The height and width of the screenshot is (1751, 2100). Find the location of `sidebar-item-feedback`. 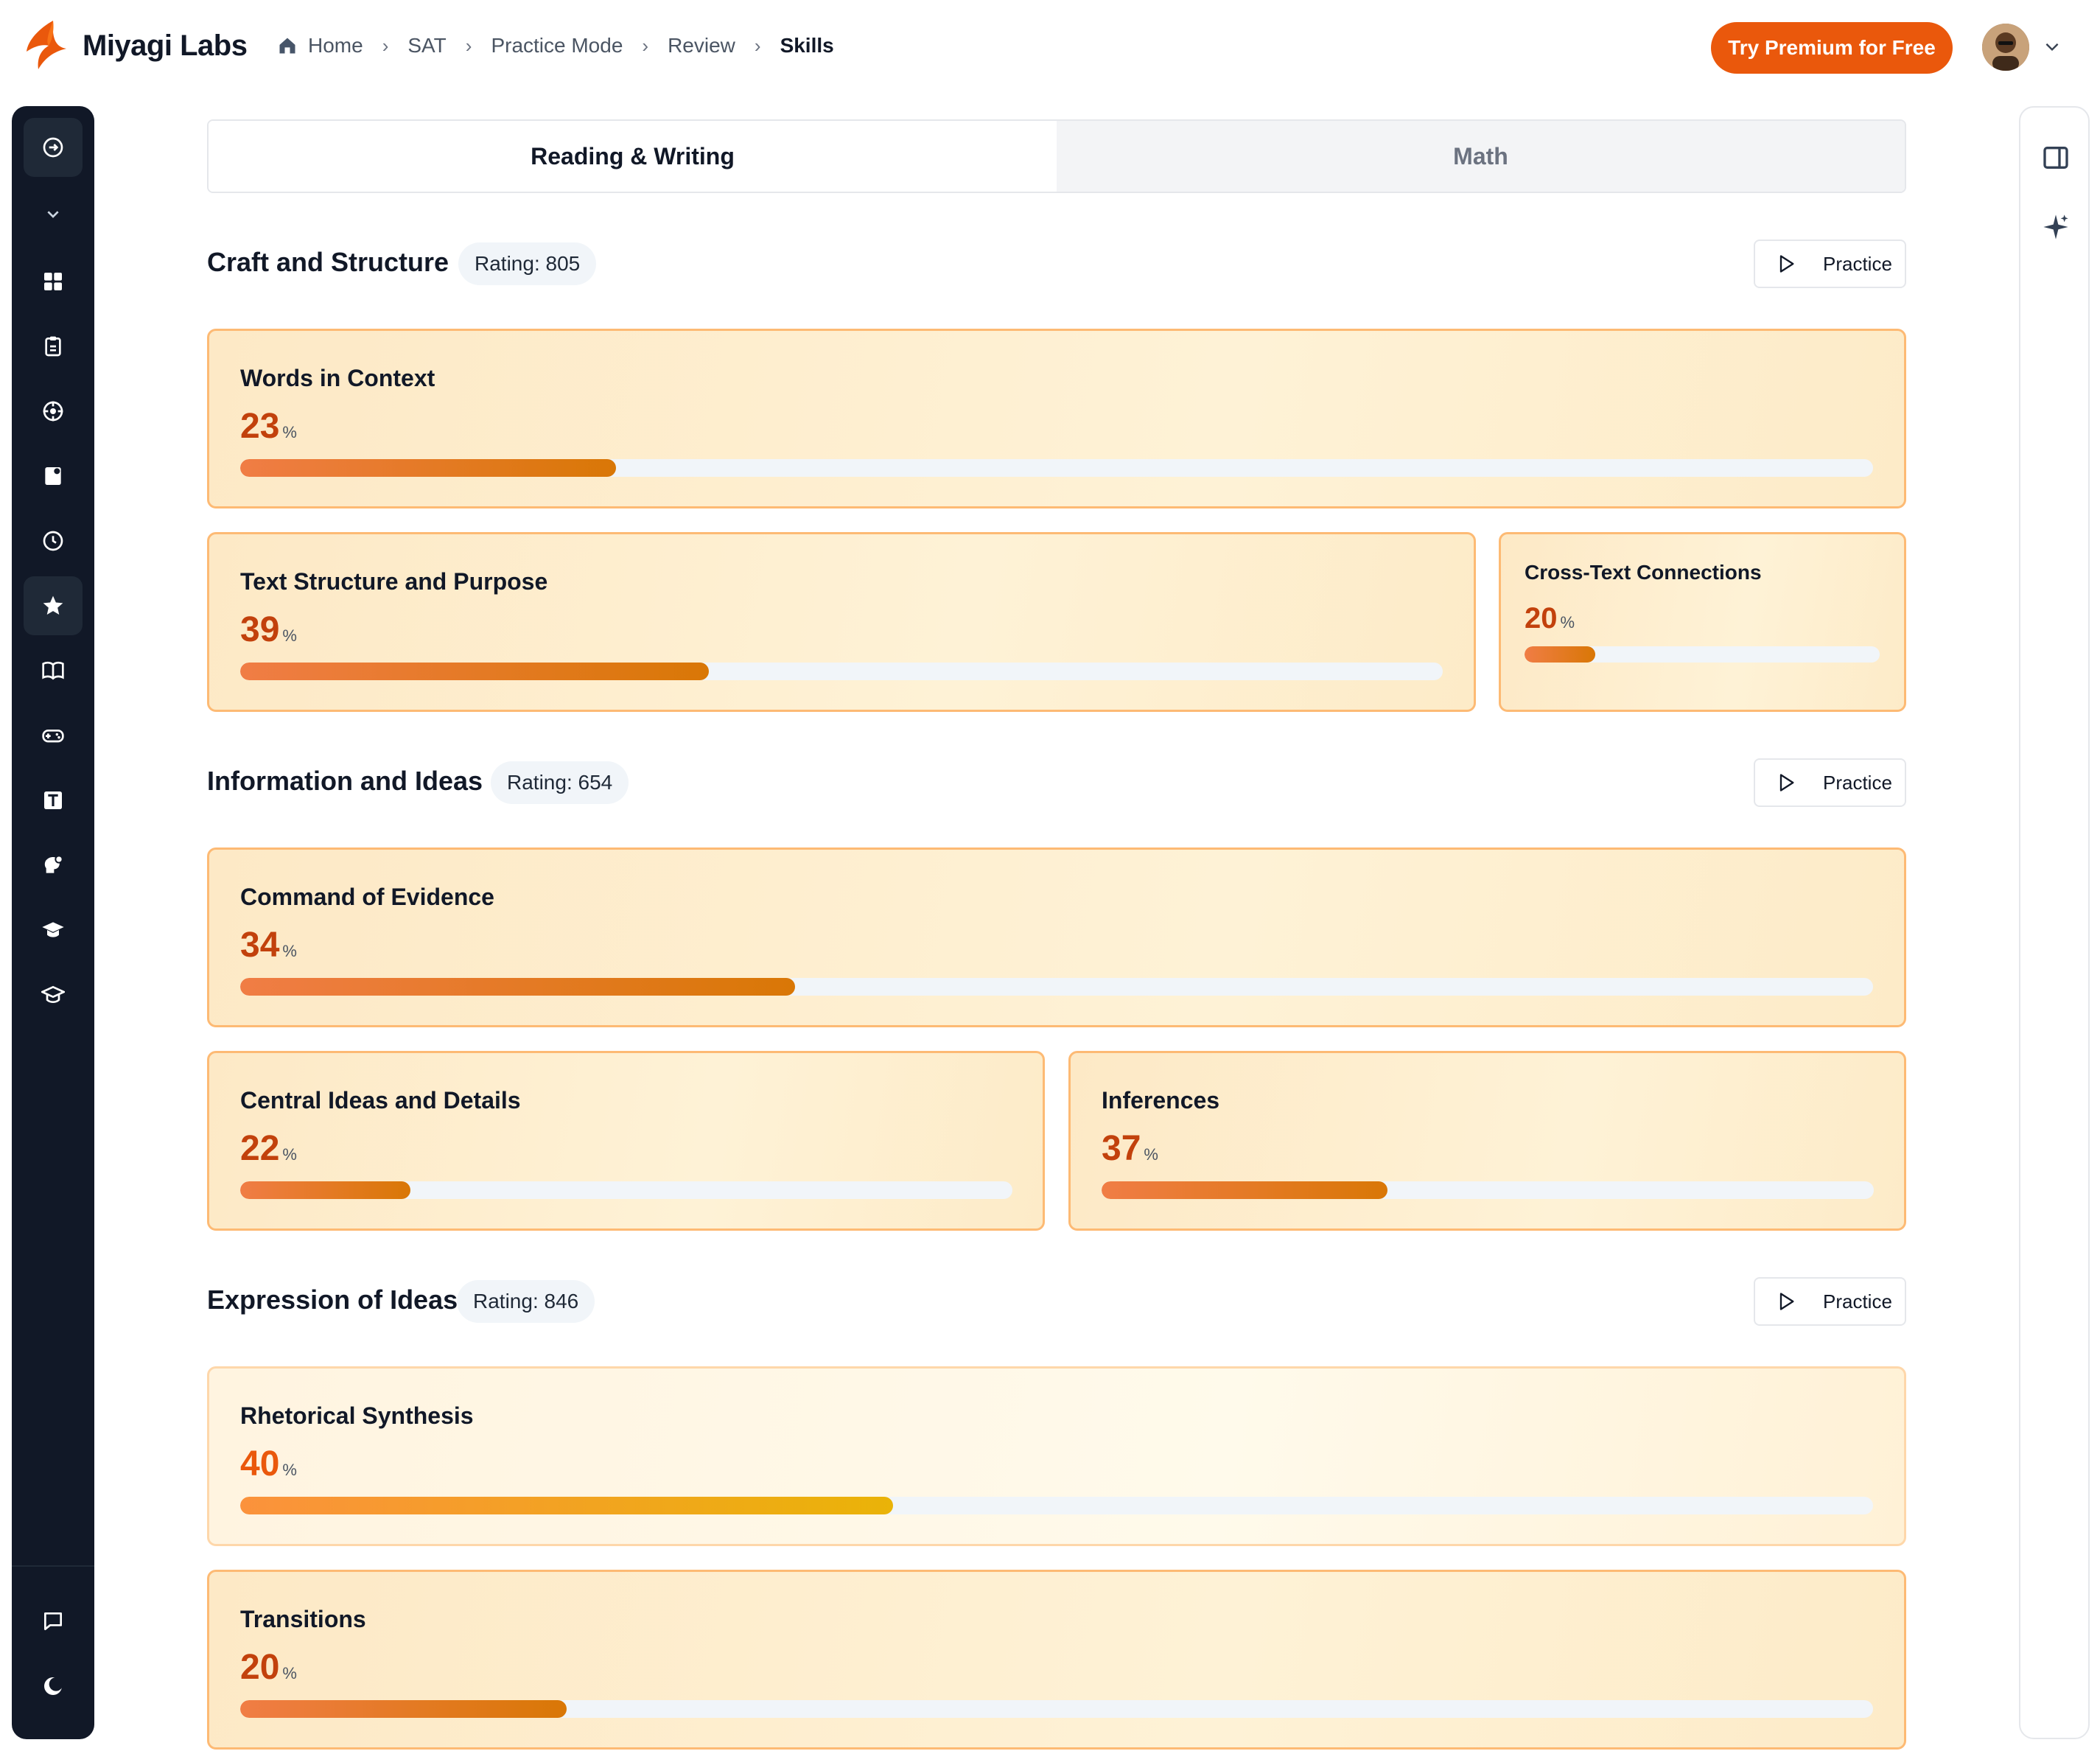

sidebar-item-feedback is located at coordinates (53, 1621).